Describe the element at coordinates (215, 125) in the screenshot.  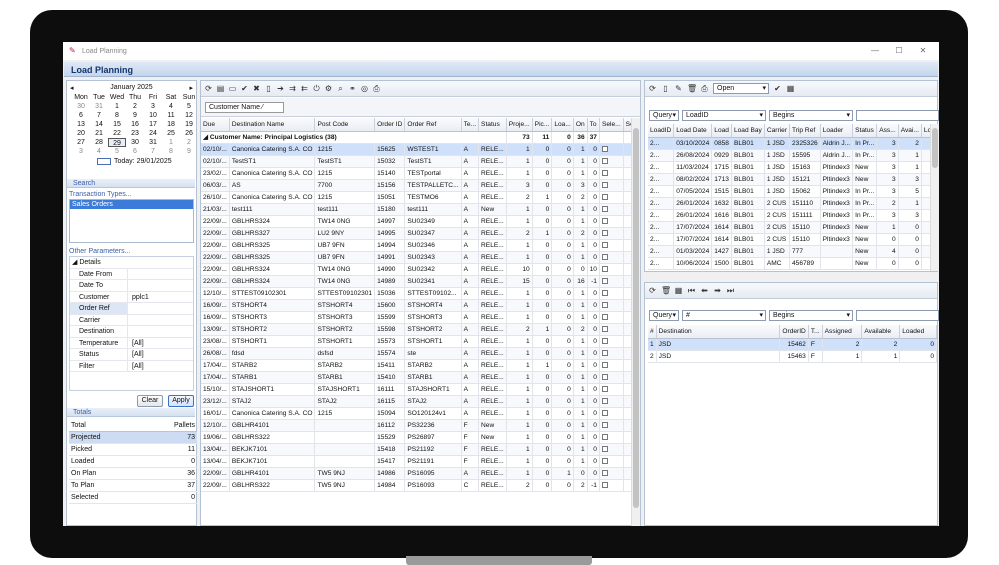
I see `column-header: Due` at that location.